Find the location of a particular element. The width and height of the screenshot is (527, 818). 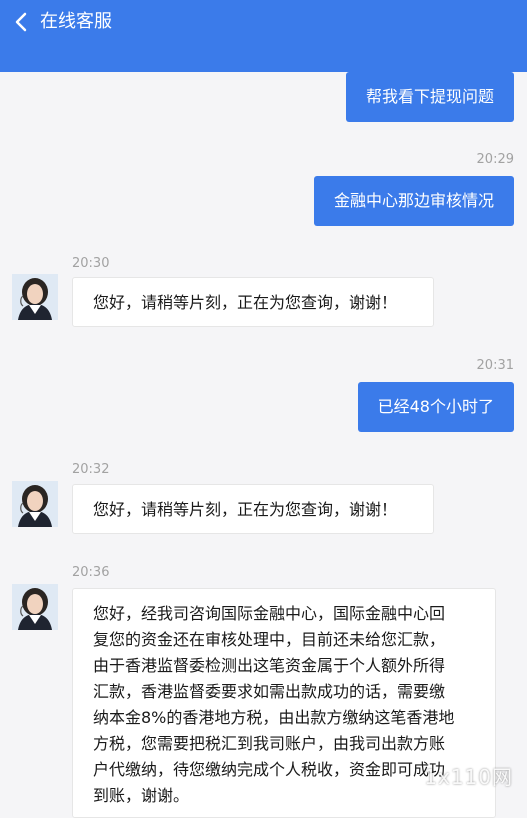

timestamp: 20:29 is located at coordinates (495, 159).